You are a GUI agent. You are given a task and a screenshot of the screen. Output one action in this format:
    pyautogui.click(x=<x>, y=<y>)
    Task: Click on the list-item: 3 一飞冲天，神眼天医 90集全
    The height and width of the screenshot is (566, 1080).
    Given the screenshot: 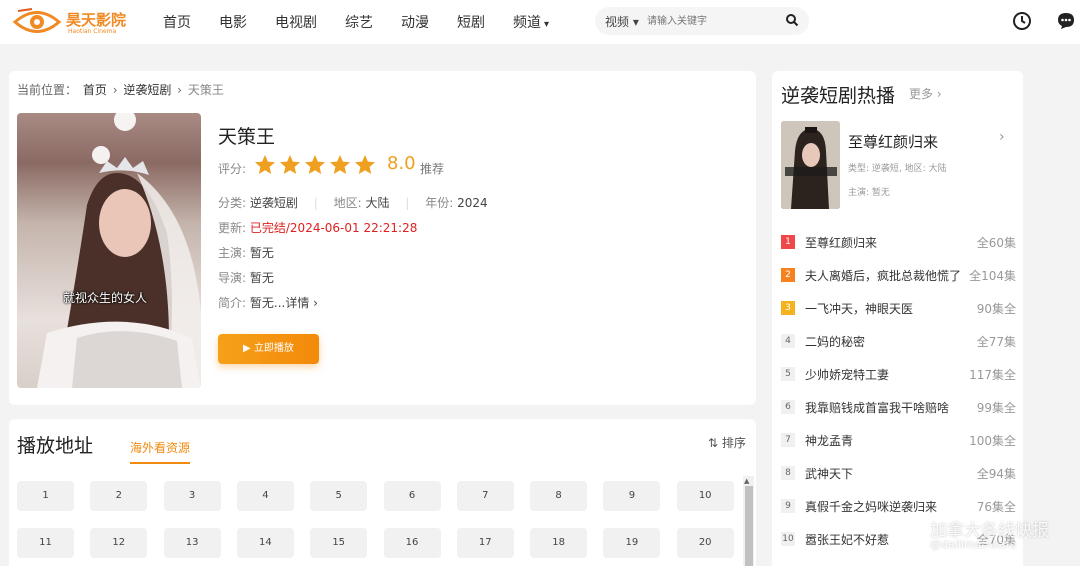 What is the action you would take?
    pyautogui.click(x=898, y=308)
    